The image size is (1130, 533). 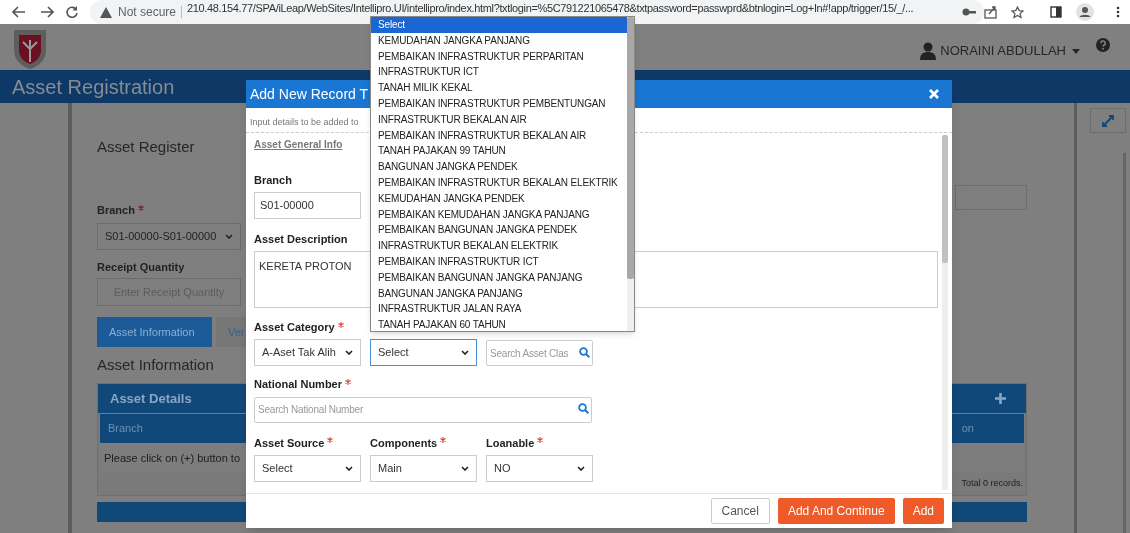 What do you see at coordinates (147, 12) in the screenshot?
I see `security-label: Not secure` at bounding box center [147, 12].